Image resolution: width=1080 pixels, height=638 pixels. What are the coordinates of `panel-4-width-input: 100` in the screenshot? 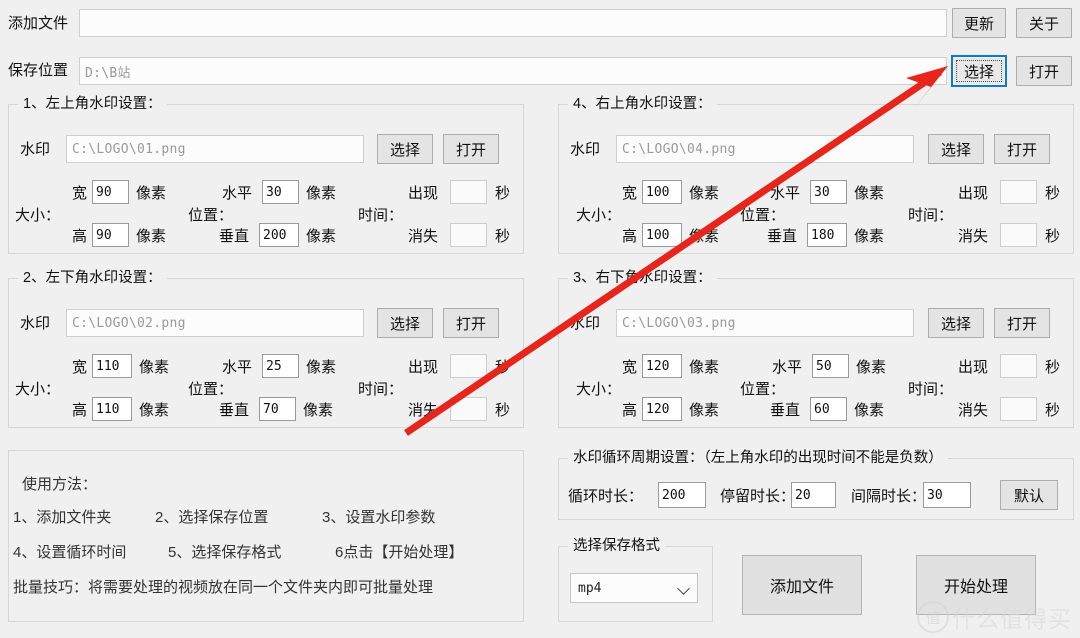 It's located at (662, 192).